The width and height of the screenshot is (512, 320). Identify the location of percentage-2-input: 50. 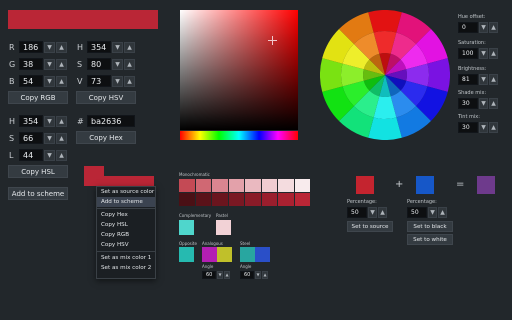
(417, 212).